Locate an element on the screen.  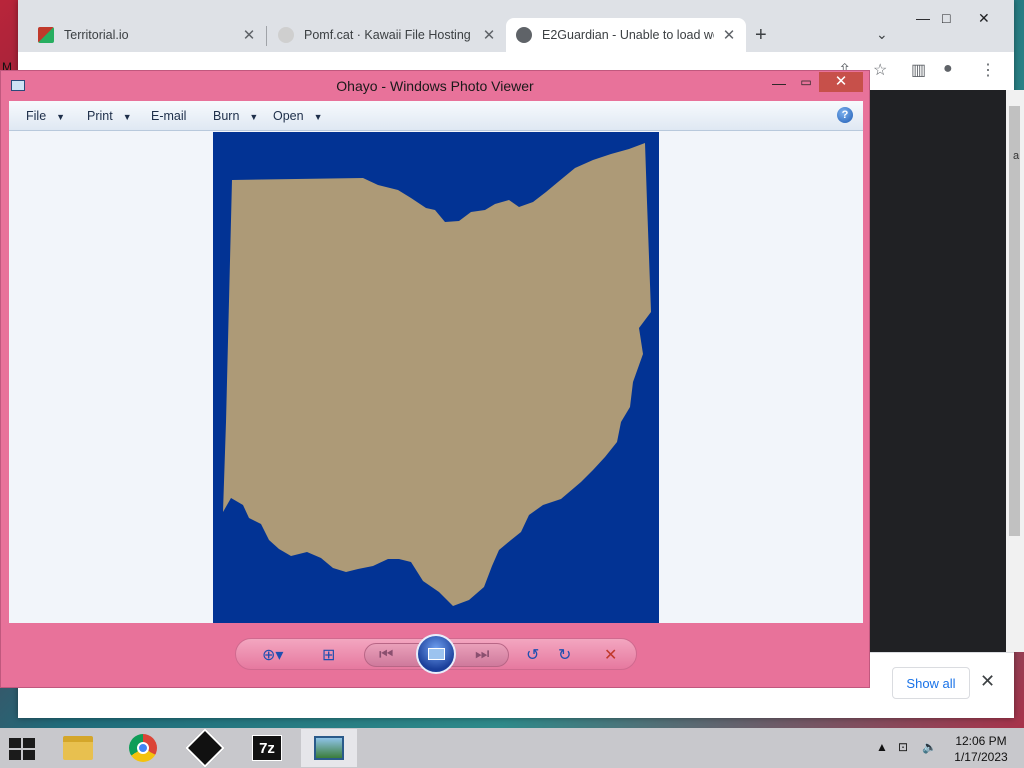
window-title: Ohayo - Windows Photo Viewer is located at coordinates (435, 86).